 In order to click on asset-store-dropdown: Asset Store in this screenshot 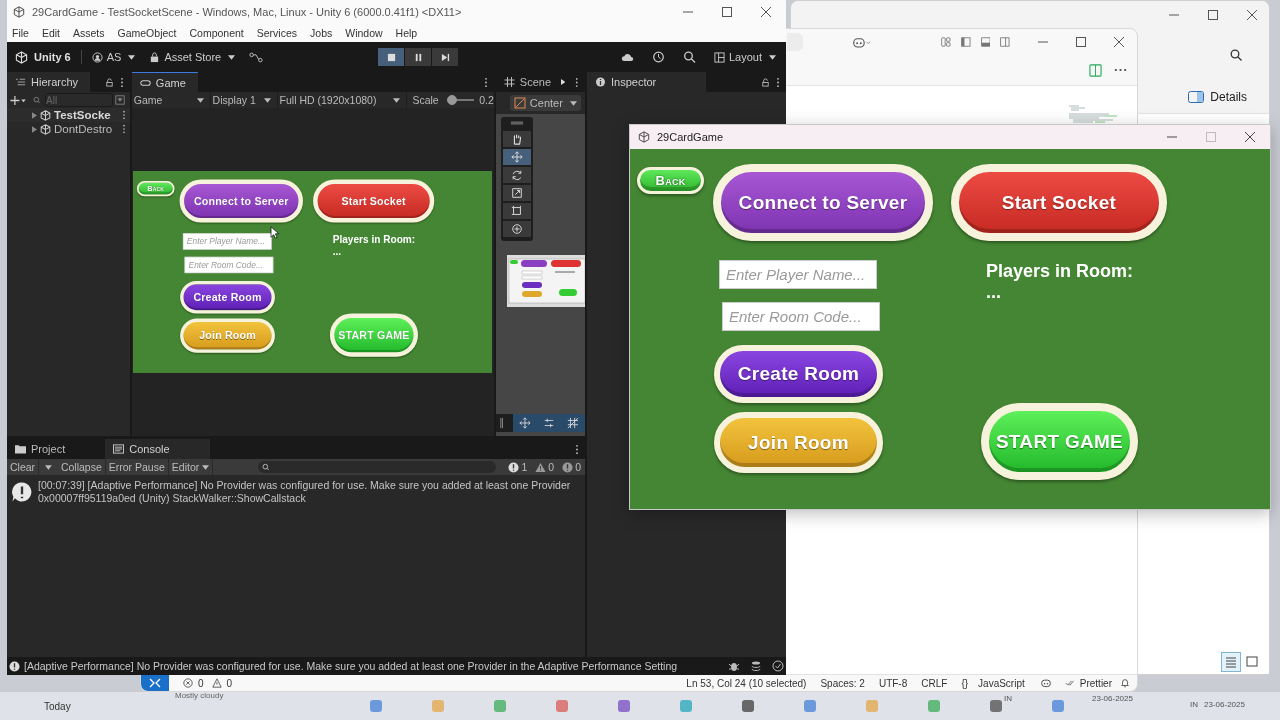, I will do `click(192, 57)`.